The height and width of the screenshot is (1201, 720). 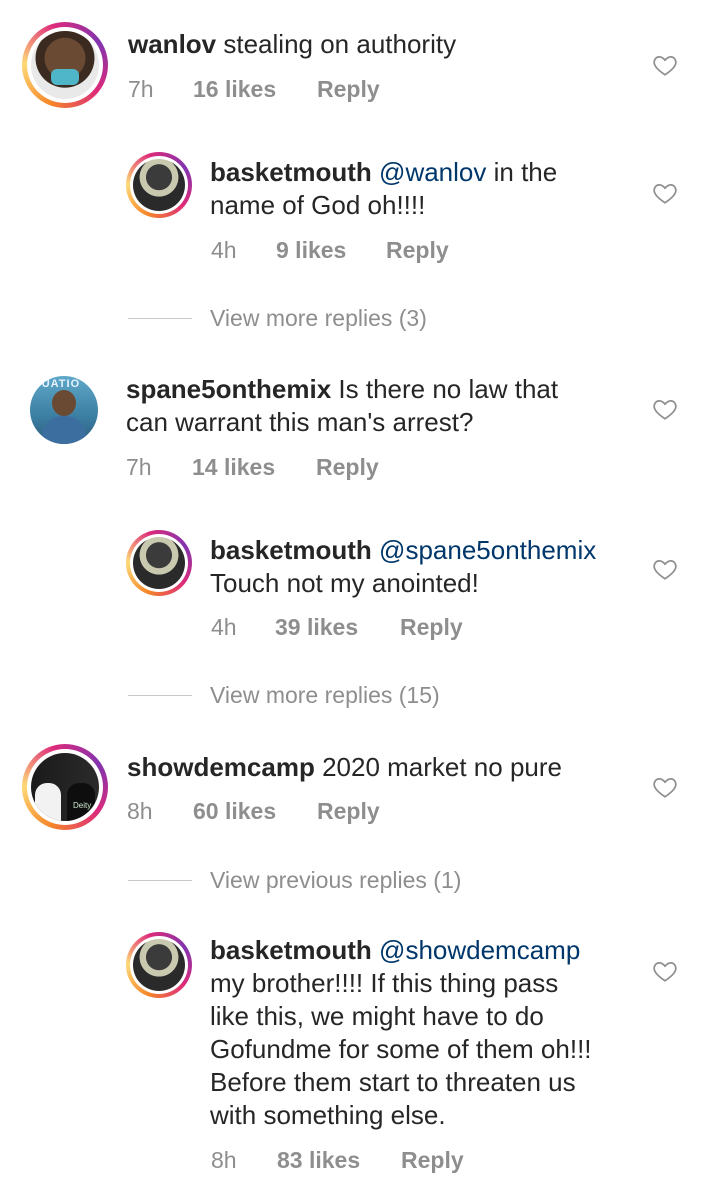 What do you see at coordinates (82, 805) in the screenshot?
I see `avatar-text: Deity` at bounding box center [82, 805].